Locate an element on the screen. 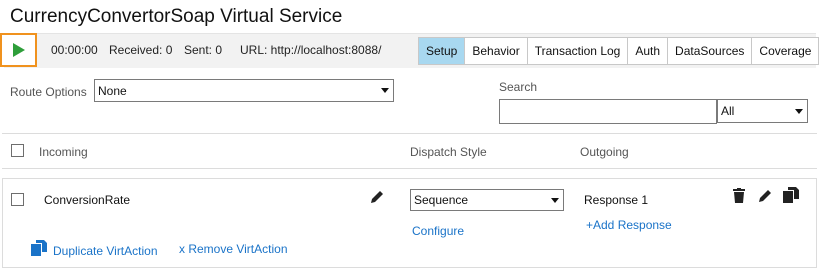  duplicate-response-button is located at coordinates (791, 197).